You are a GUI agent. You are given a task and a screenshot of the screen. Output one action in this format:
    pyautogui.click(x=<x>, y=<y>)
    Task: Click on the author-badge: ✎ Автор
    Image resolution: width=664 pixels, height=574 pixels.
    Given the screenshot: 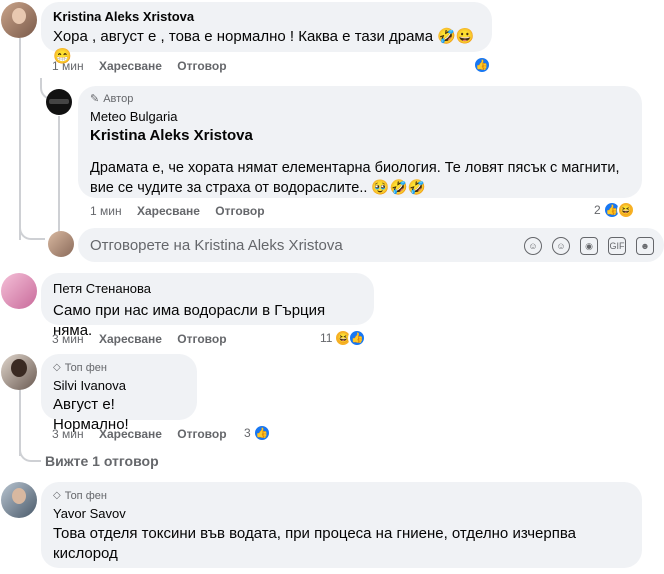 What is the action you would take?
    pyautogui.click(x=360, y=99)
    